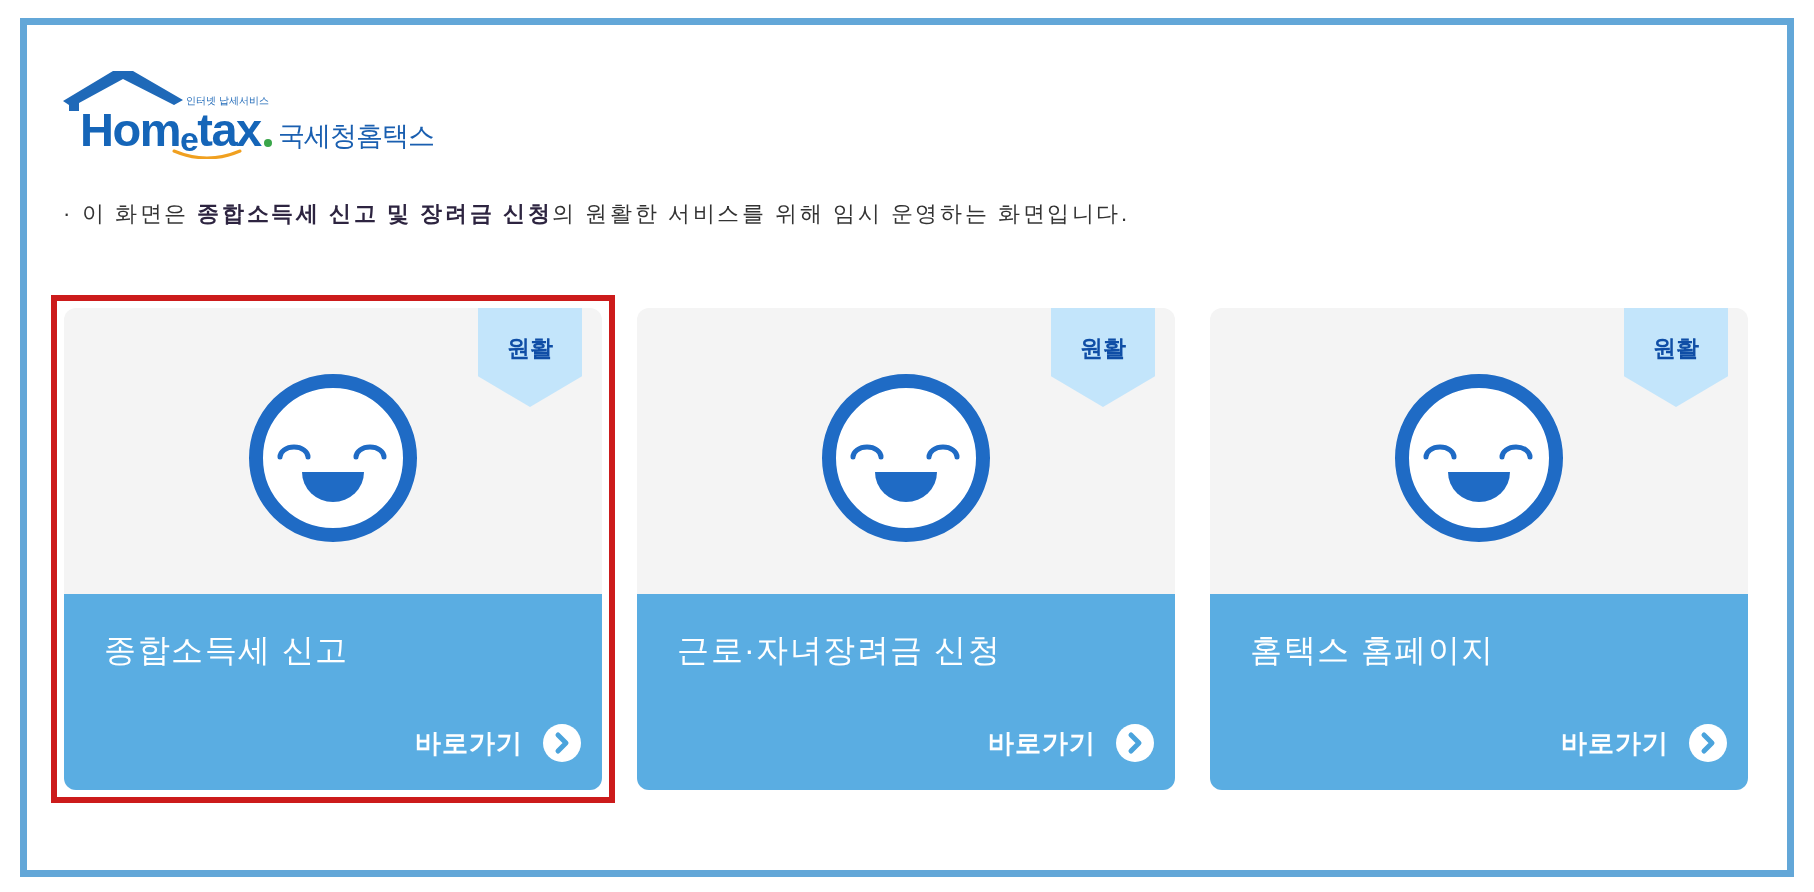 The height and width of the screenshot is (892, 1814). What do you see at coordinates (839, 650) in the screenshot?
I see `card-title: 근로·자녀장려금 신청` at bounding box center [839, 650].